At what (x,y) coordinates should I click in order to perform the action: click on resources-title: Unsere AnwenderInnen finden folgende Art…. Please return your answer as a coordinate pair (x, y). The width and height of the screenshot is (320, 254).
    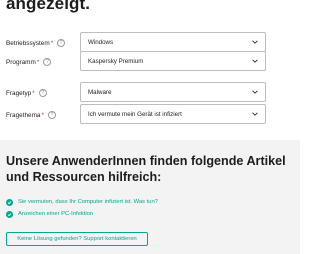
    Looking at the image, I should click on (146, 169).